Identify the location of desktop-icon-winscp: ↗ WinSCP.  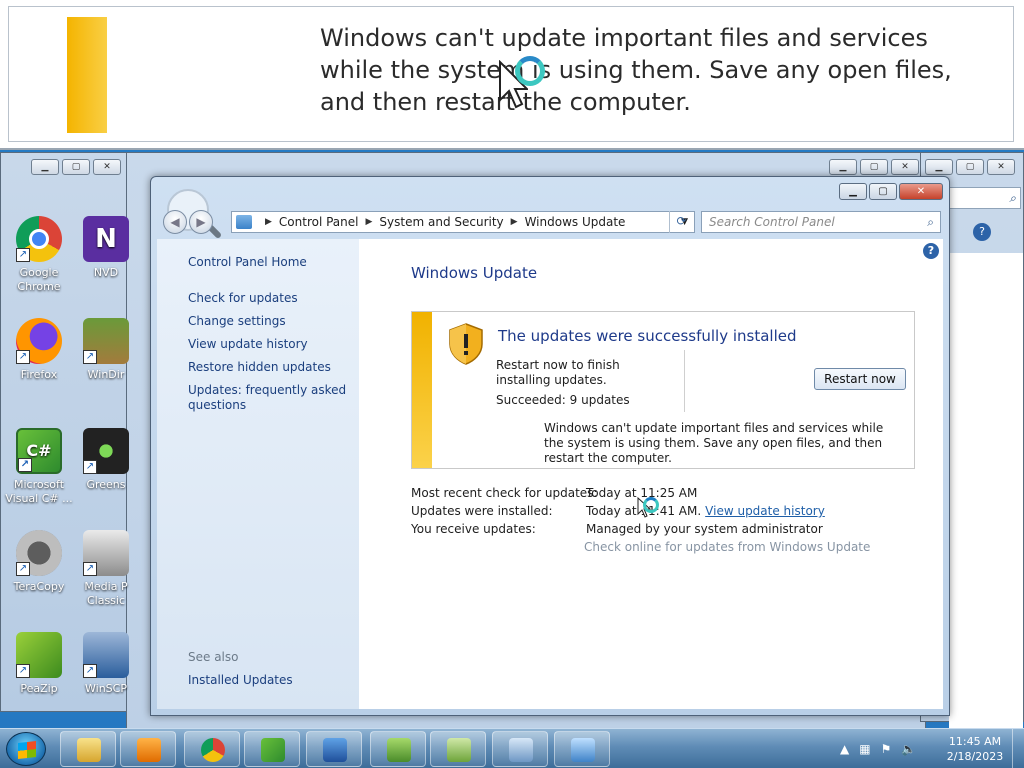
(106, 664).